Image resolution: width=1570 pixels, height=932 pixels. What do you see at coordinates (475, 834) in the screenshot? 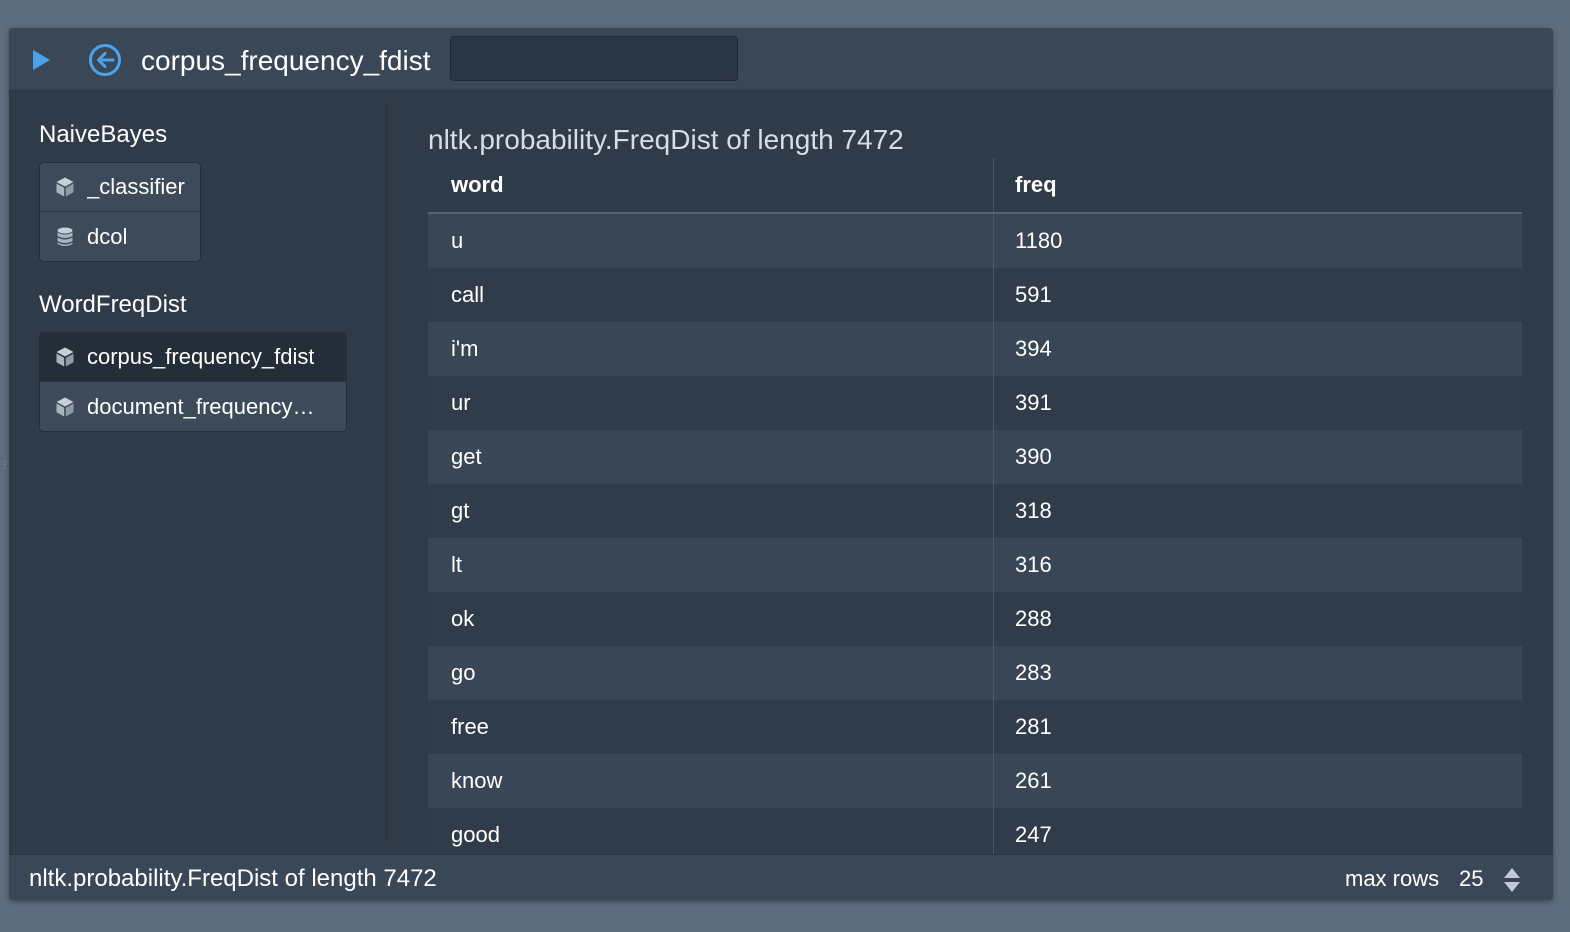
I see `cell-word: good` at bounding box center [475, 834].